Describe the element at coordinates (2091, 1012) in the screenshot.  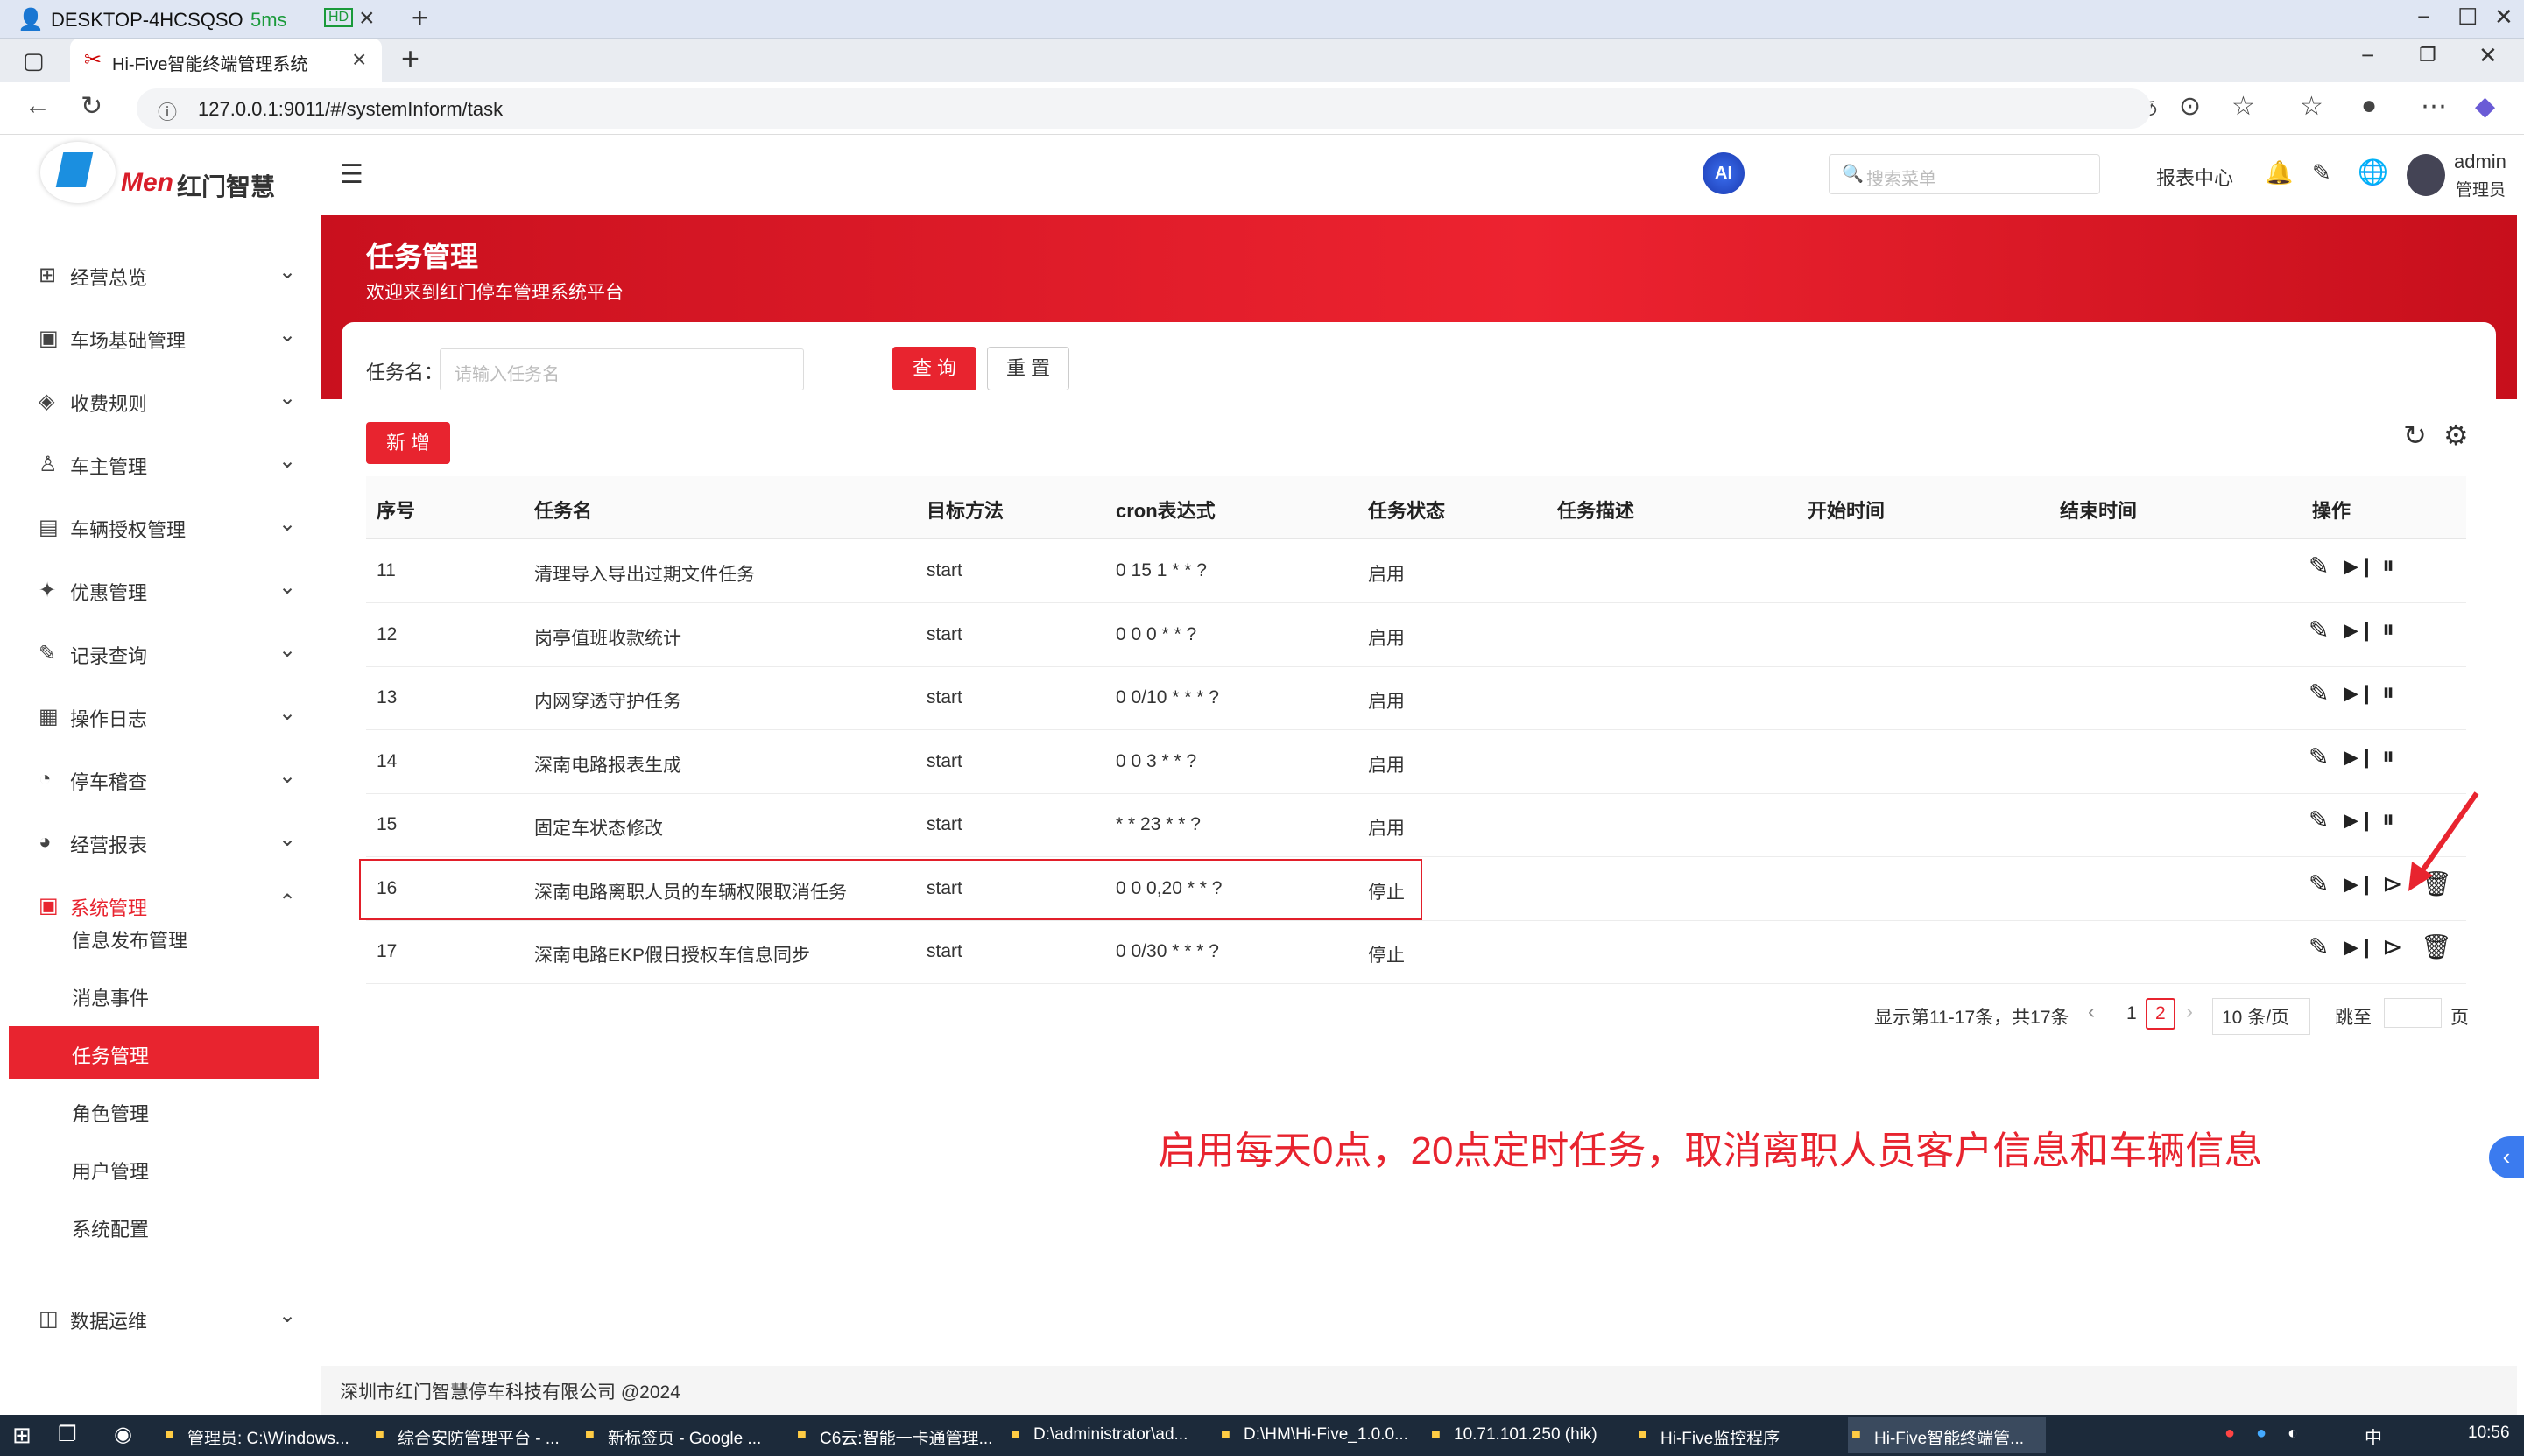
I see `prev-page-icon: ‹` at that location.